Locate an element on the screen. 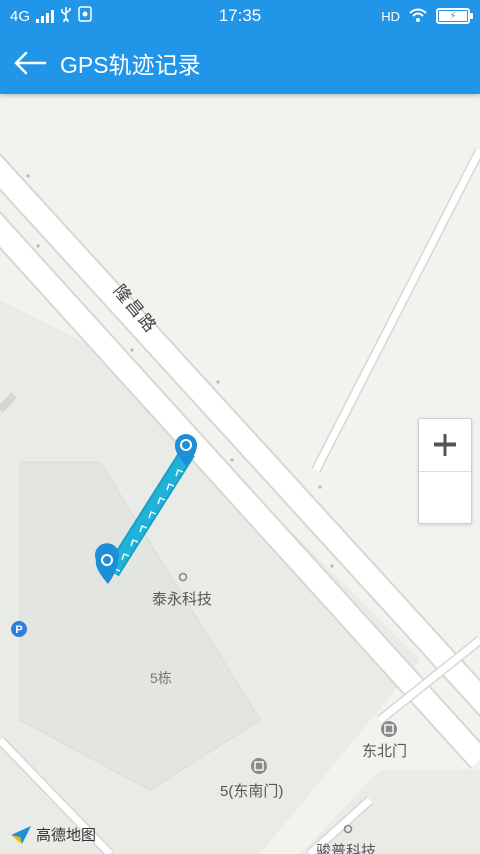  arrow-left-icon is located at coordinates (30, 63).